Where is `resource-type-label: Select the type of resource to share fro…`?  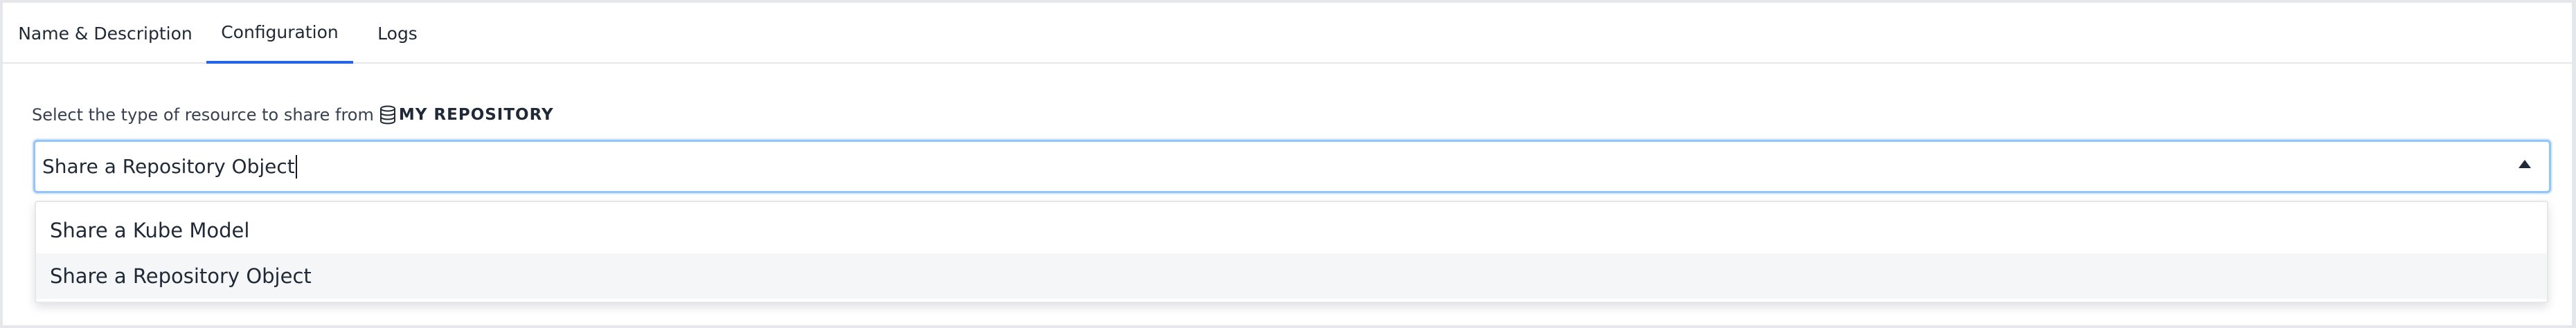
resource-type-label: Select the type of resource to share fro… is located at coordinates (293, 114).